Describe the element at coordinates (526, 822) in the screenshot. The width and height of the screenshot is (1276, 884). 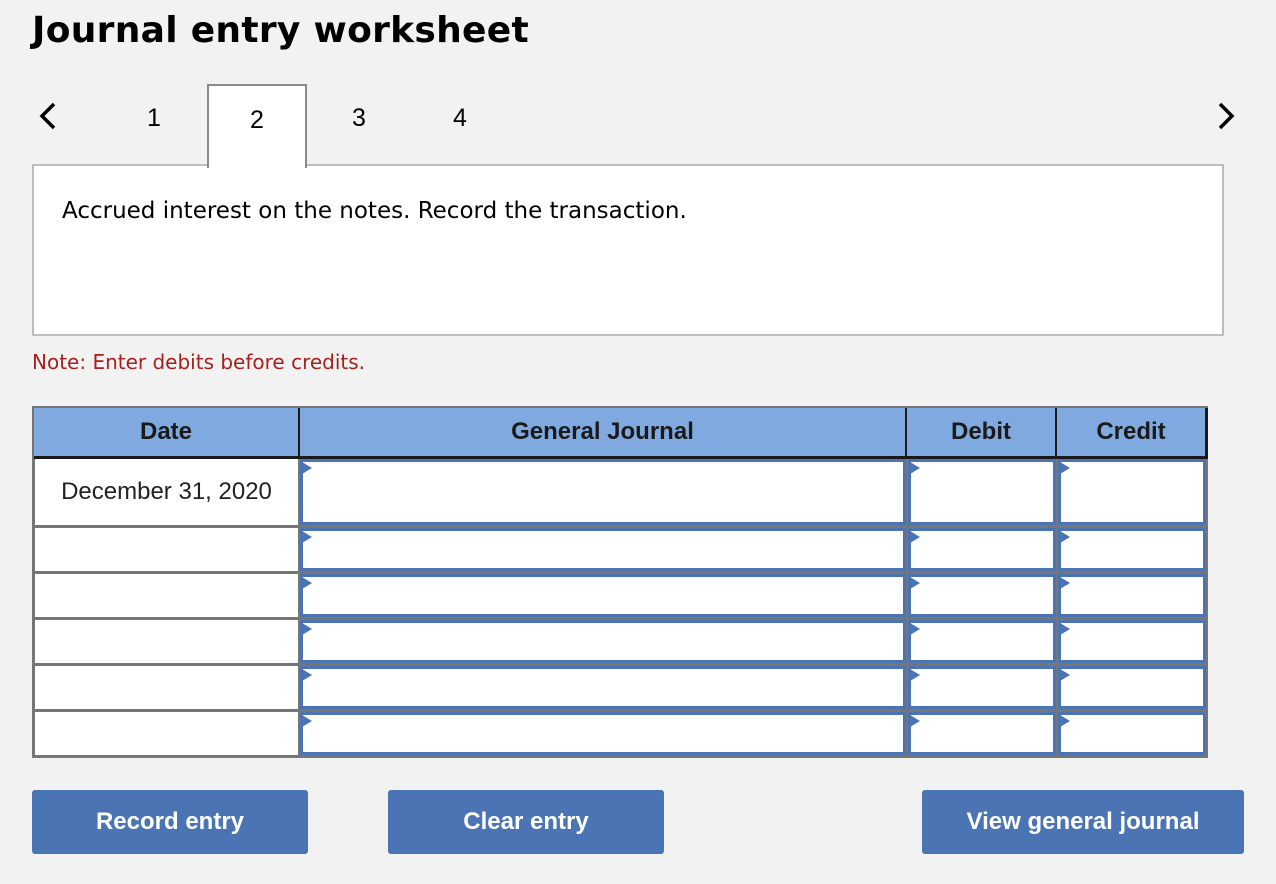
I see `clear-entry-button: Clear entry` at that location.